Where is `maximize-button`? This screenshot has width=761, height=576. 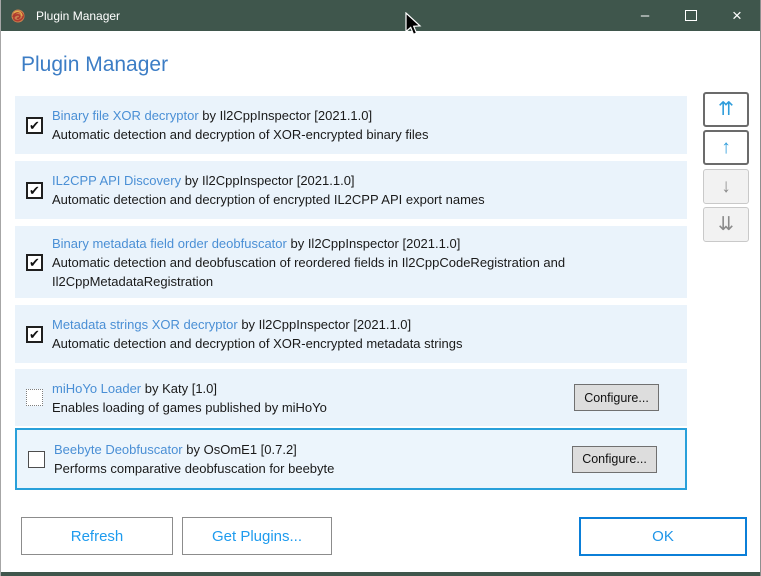
maximize-button is located at coordinates (691, 15).